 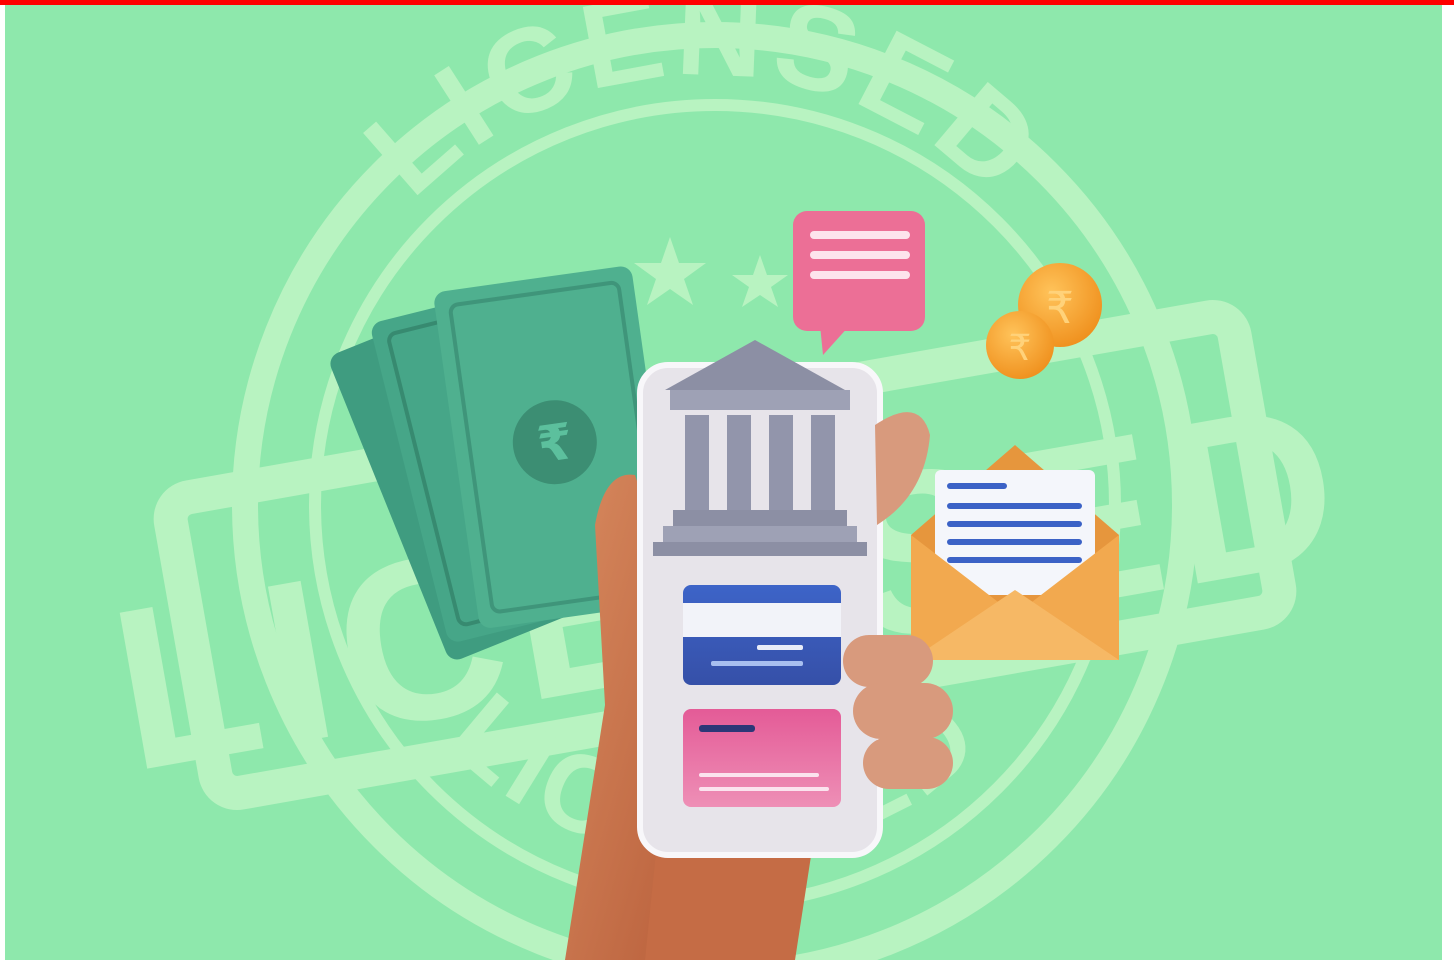 What do you see at coordinates (1015, 552) in the screenshot?
I see `envelope-icon` at bounding box center [1015, 552].